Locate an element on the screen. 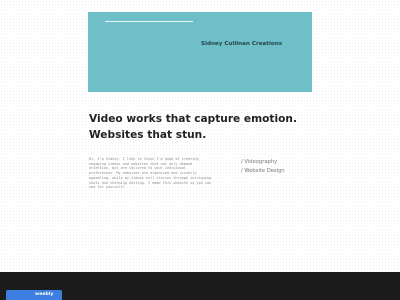 This screenshot has height=300, width=400. weebly-badge: weebly is located at coordinates (34, 295).